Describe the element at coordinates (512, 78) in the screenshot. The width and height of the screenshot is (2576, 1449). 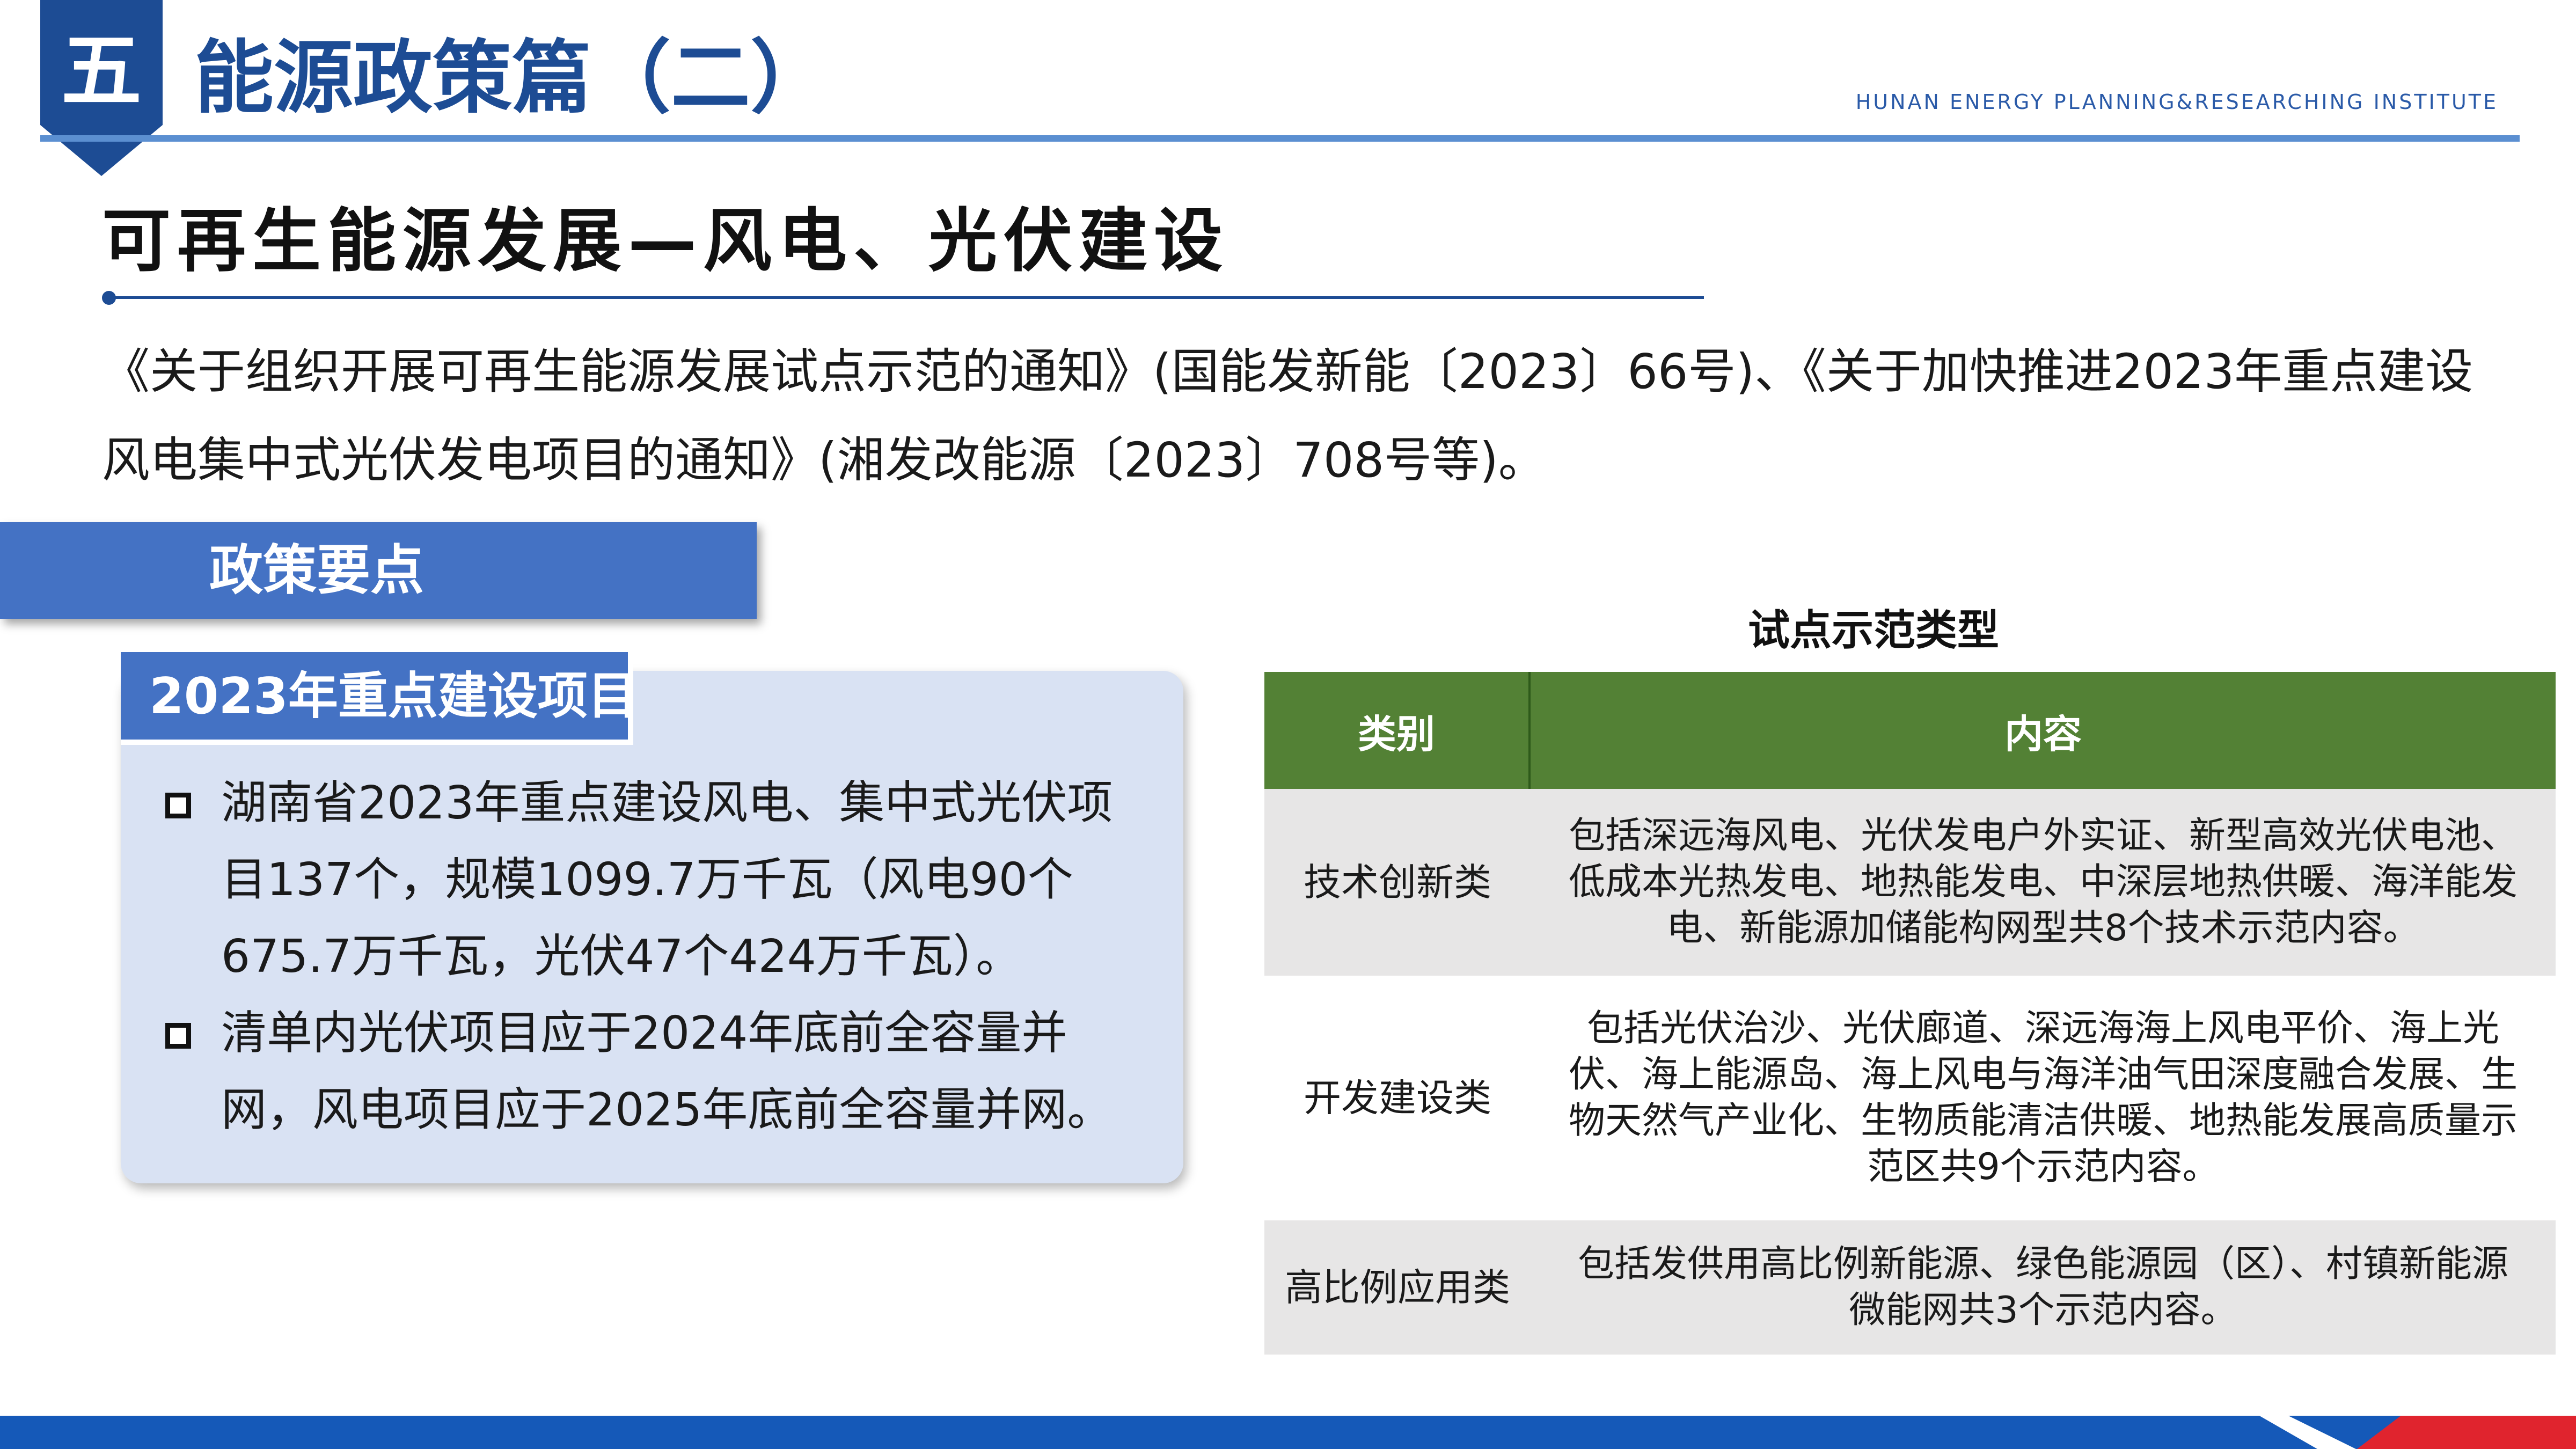
I see `page-title: 能源政策篇（二）` at that location.